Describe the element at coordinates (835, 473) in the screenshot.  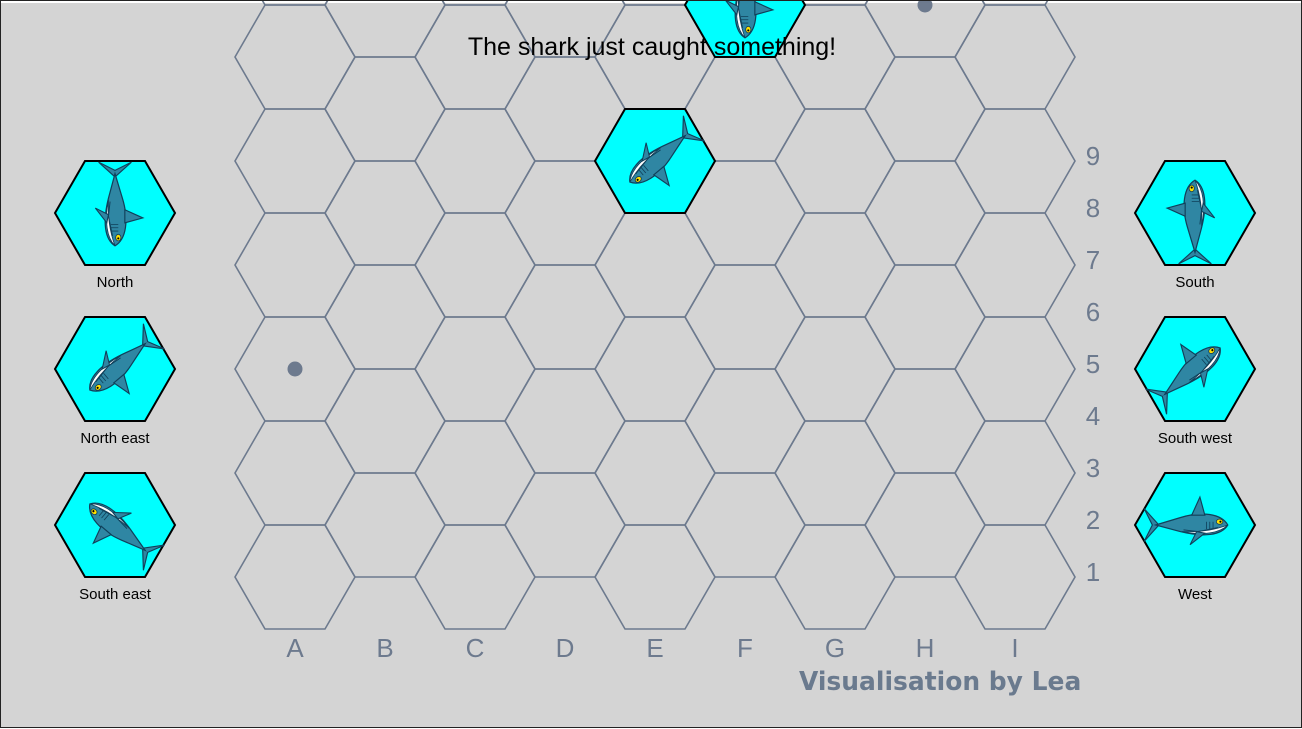
I see `hex-cell-G2` at that location.